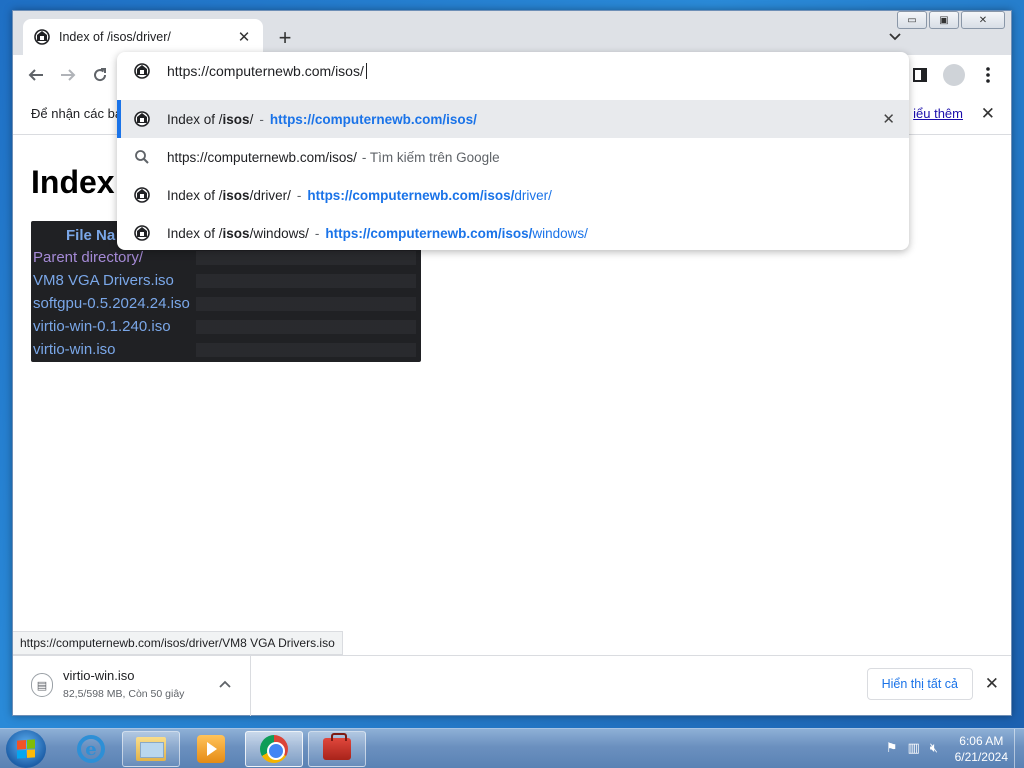 This screenshot has width=1024, height=768. What do you see at coordinates (285, 38) in the screenshot?
I see `new-tab-button: +` at bounding box center [285, 38].